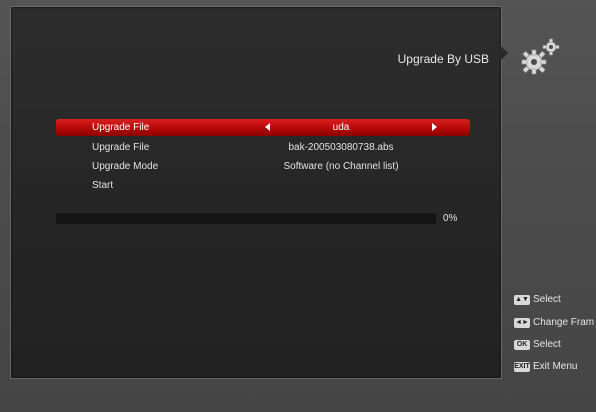 The image size is (596, 412). What do you see at coordinates (263, 127) in the screenshot?
I see `menu-item-upgrade-file-select: Upgrade File uda` at bounding box center [263, 127].